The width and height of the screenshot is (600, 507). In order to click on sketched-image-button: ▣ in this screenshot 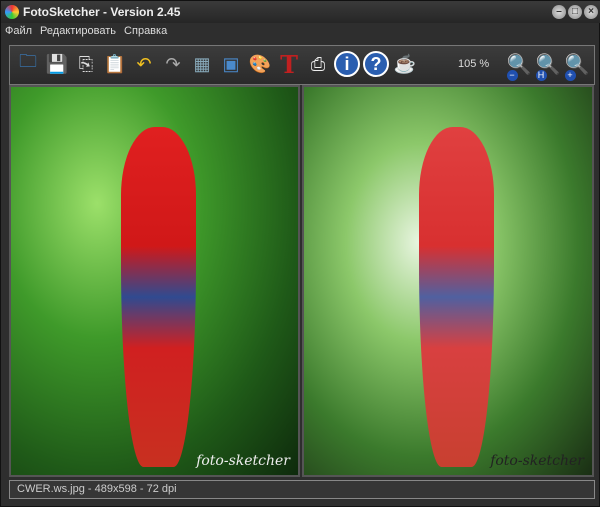, I will do `click(231, 64)`.